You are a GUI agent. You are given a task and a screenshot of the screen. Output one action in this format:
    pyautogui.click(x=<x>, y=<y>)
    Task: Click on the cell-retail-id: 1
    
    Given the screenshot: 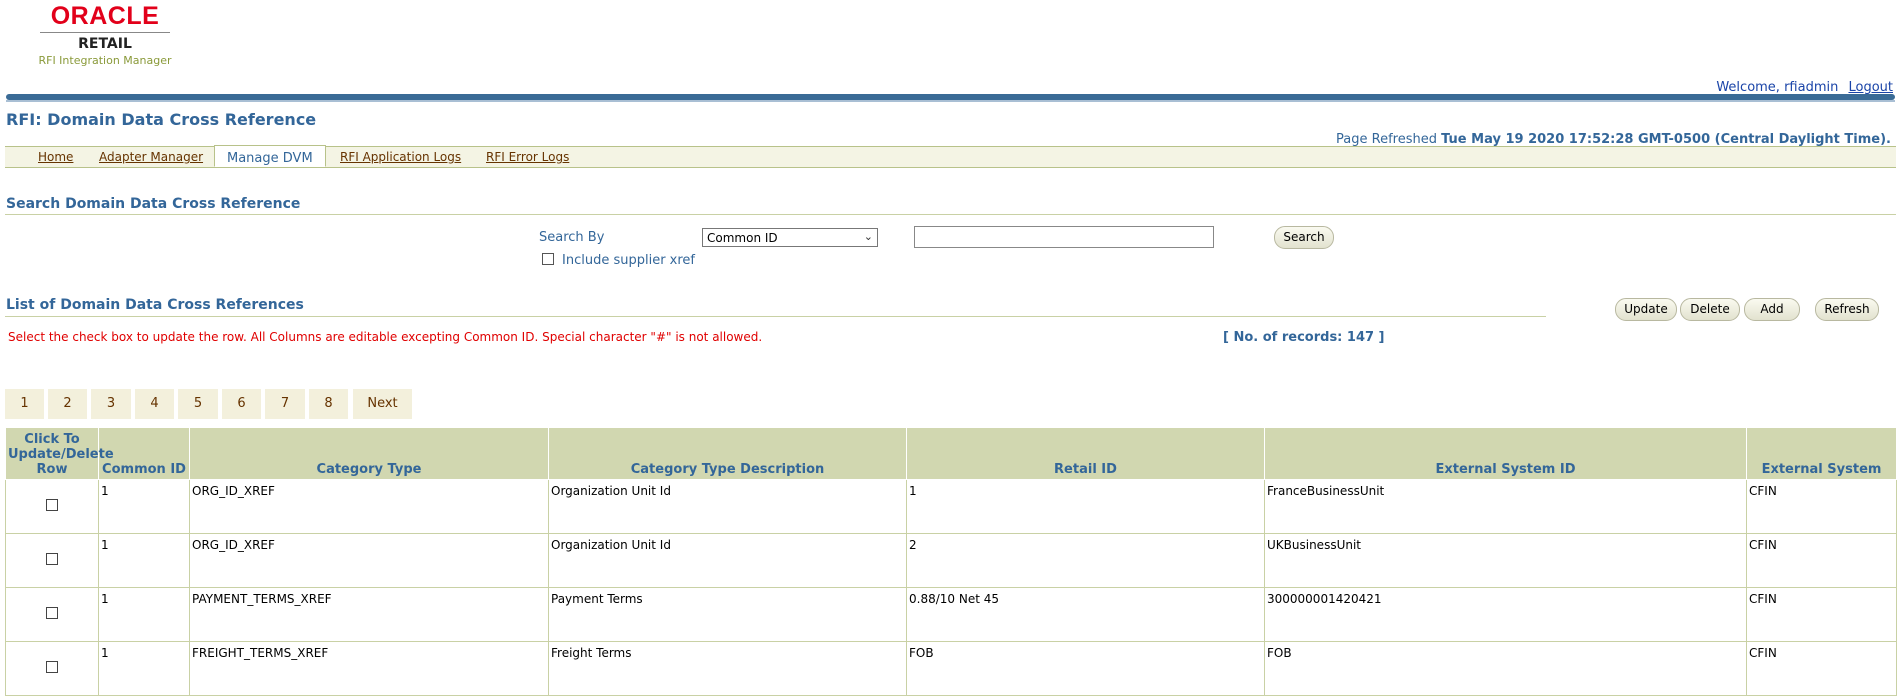 What is the action you would take?
    pyautogui.click(x=1085, y=506)
    